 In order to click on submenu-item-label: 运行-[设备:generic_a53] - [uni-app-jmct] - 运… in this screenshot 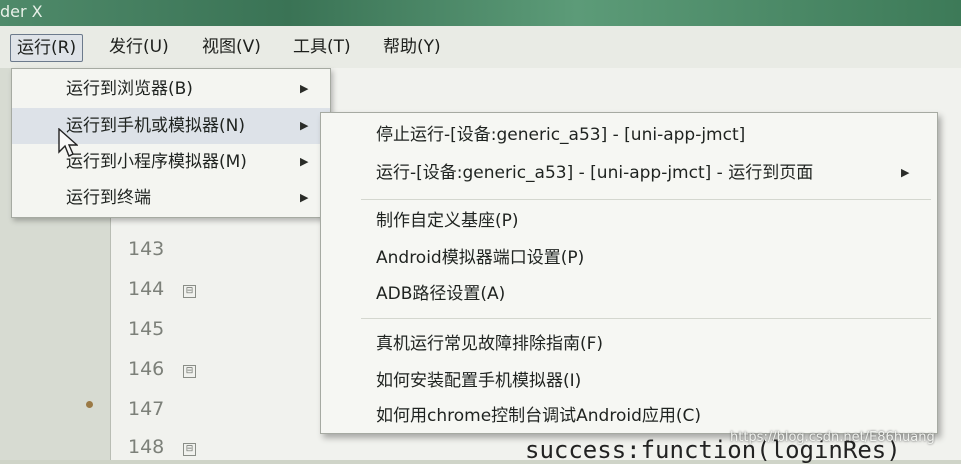, I will do `click(595, 173)`.